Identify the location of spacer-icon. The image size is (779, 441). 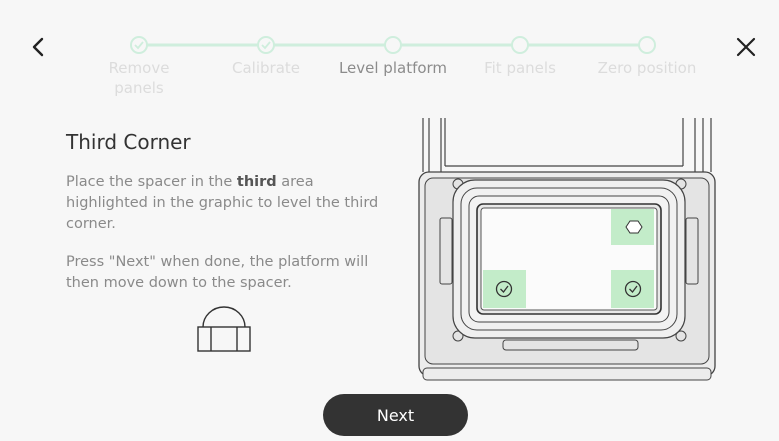
(224, 329).